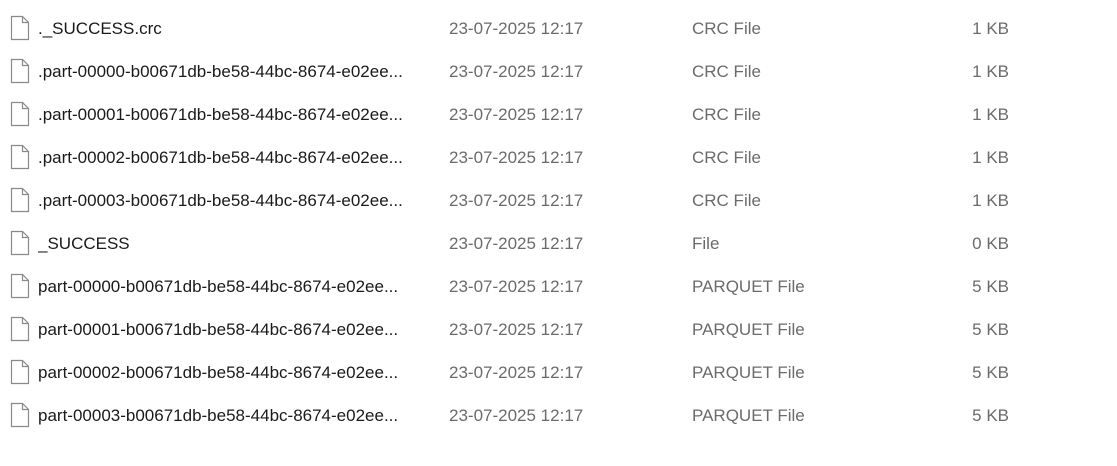 Image resolution: width=1117 pixels, height=466 pixels. What do you see at coordinates (235, 29) in the screenshot?
I see `file-name: ._SUCCESS.crc` at bounding box center [235, 29].